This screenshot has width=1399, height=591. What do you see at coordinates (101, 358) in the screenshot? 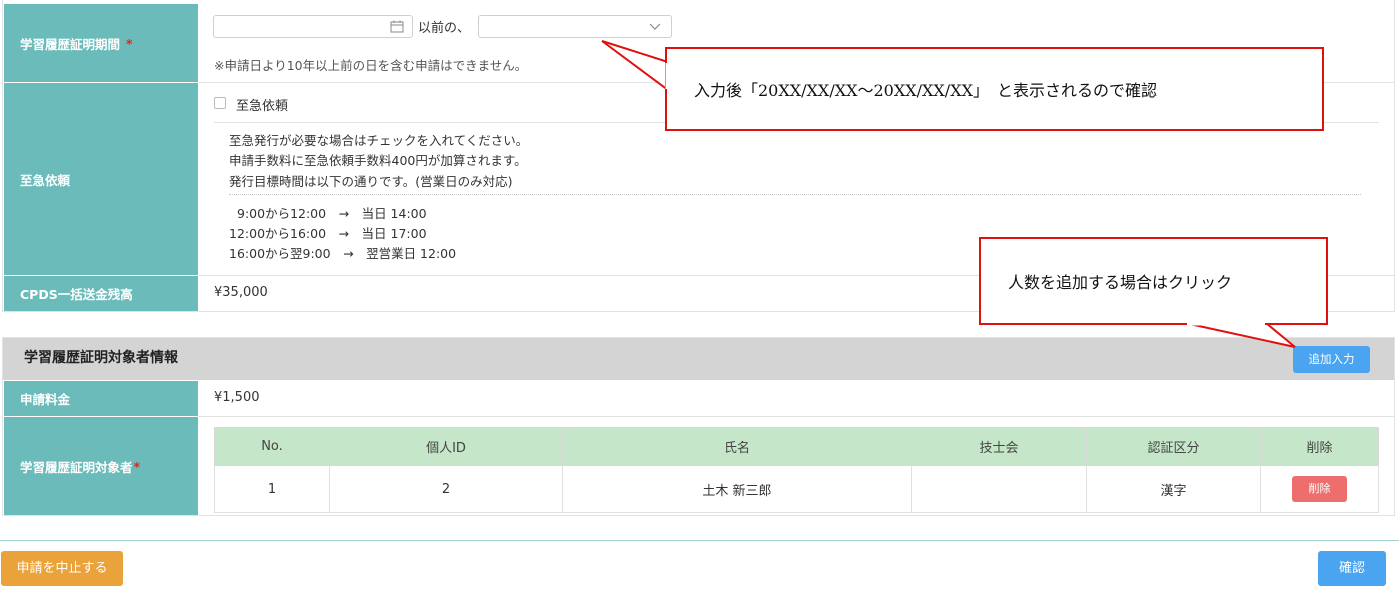
I see `section-title: 学習履歴証明対象者情報` at bounding box center [101, 358].